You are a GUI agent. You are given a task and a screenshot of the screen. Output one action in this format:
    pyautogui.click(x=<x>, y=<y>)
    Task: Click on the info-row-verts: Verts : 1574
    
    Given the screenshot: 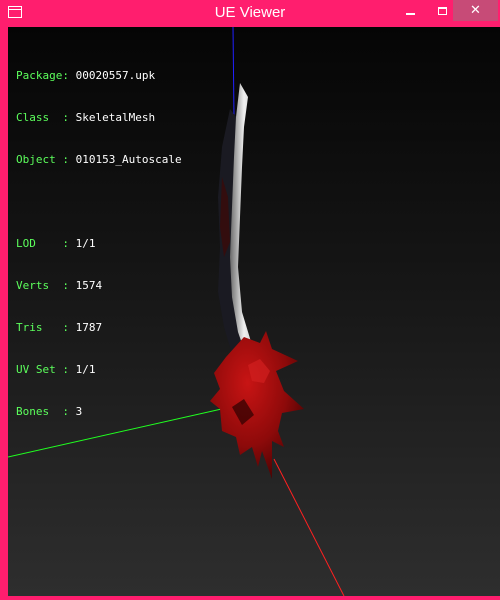 What is the action you would take?
    pyautogui.click(x=99, y=286)
    